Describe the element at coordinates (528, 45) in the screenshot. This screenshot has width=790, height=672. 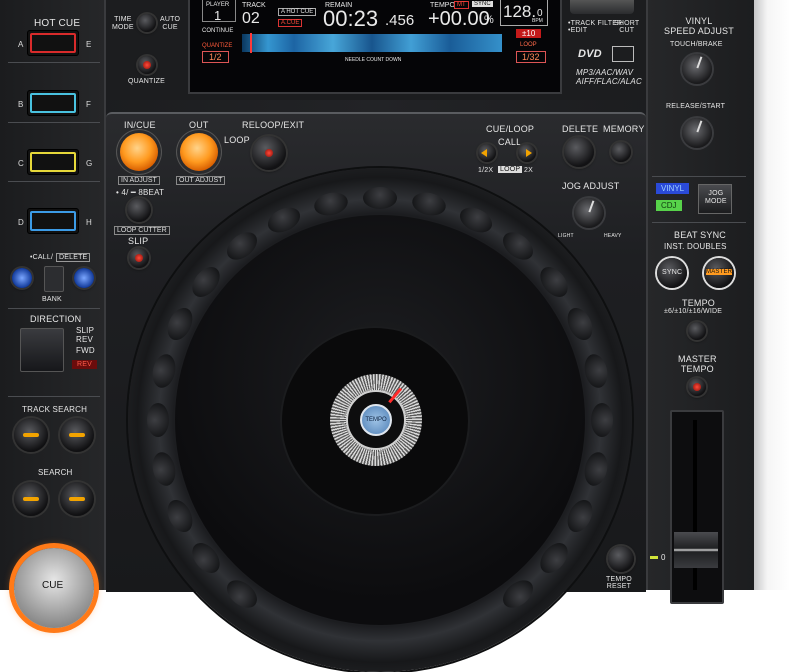
I see `loop-indicator-label: LOOP` at that location.